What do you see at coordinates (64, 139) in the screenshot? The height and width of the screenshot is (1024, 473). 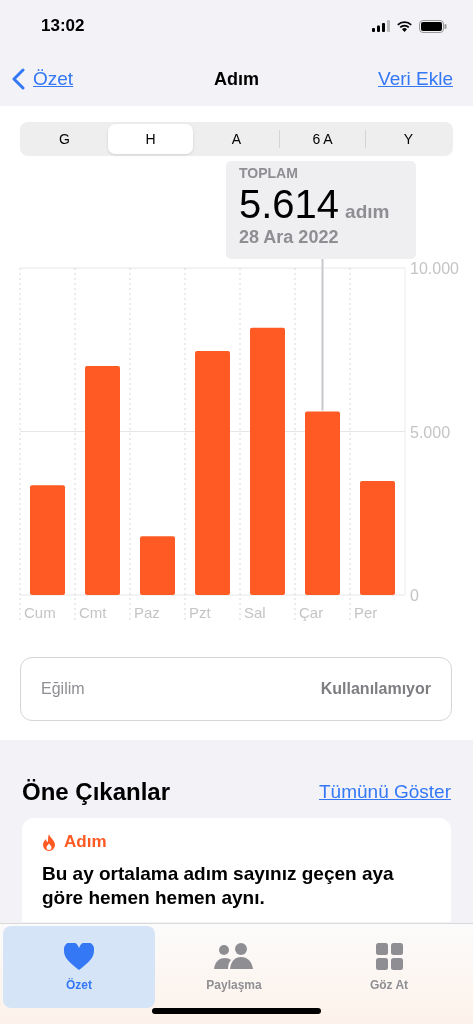 I see `segment-tab: G` at bounding box center [64, 139].